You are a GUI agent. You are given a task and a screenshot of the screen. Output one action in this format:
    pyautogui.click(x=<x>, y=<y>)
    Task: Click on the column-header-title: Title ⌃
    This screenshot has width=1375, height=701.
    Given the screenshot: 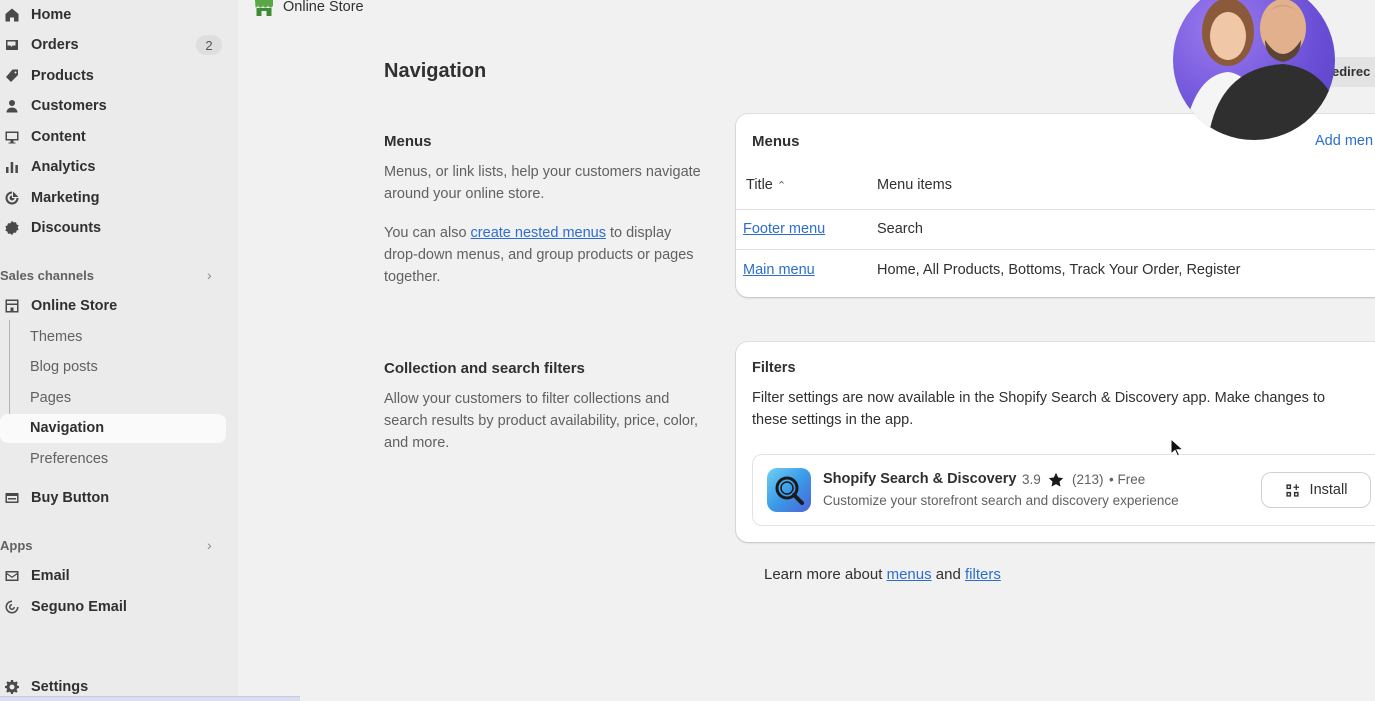 What is the action you would take?
    pyautogui.click(x=766, y=185)
    